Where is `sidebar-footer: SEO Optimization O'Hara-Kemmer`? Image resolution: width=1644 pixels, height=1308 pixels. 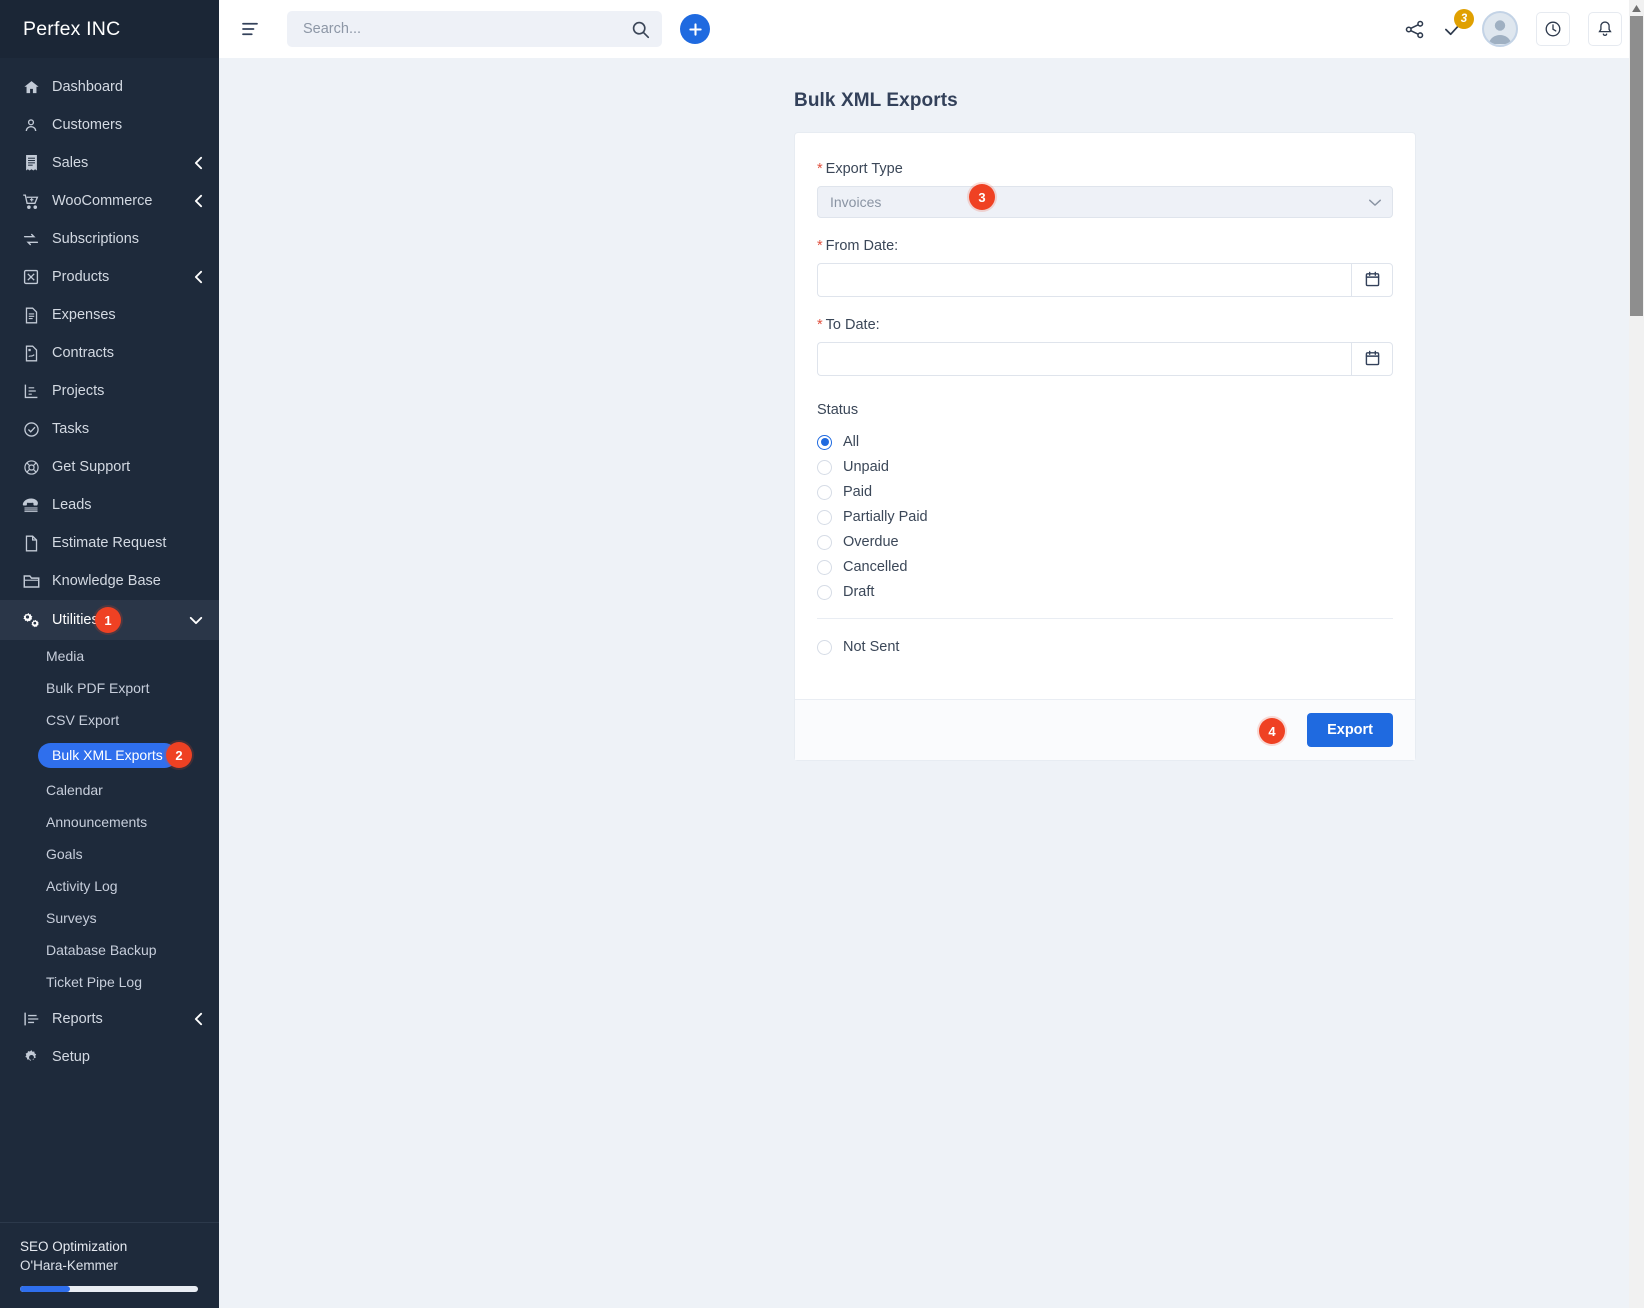
sidebar-footer: SEO Optimization O'Hara-Kemmer is located at coordinates (109, 1264).